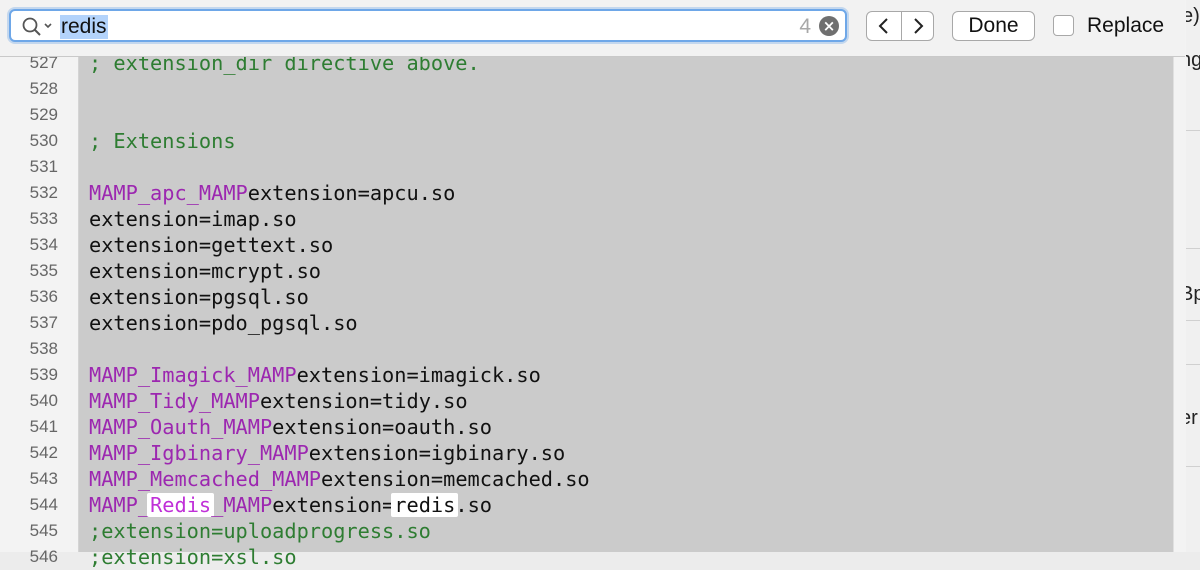  What do you see at coordinates (193, 219) in the screenshot?
I see `code-line: extension=imap.so` at bounding box center [193, 219].